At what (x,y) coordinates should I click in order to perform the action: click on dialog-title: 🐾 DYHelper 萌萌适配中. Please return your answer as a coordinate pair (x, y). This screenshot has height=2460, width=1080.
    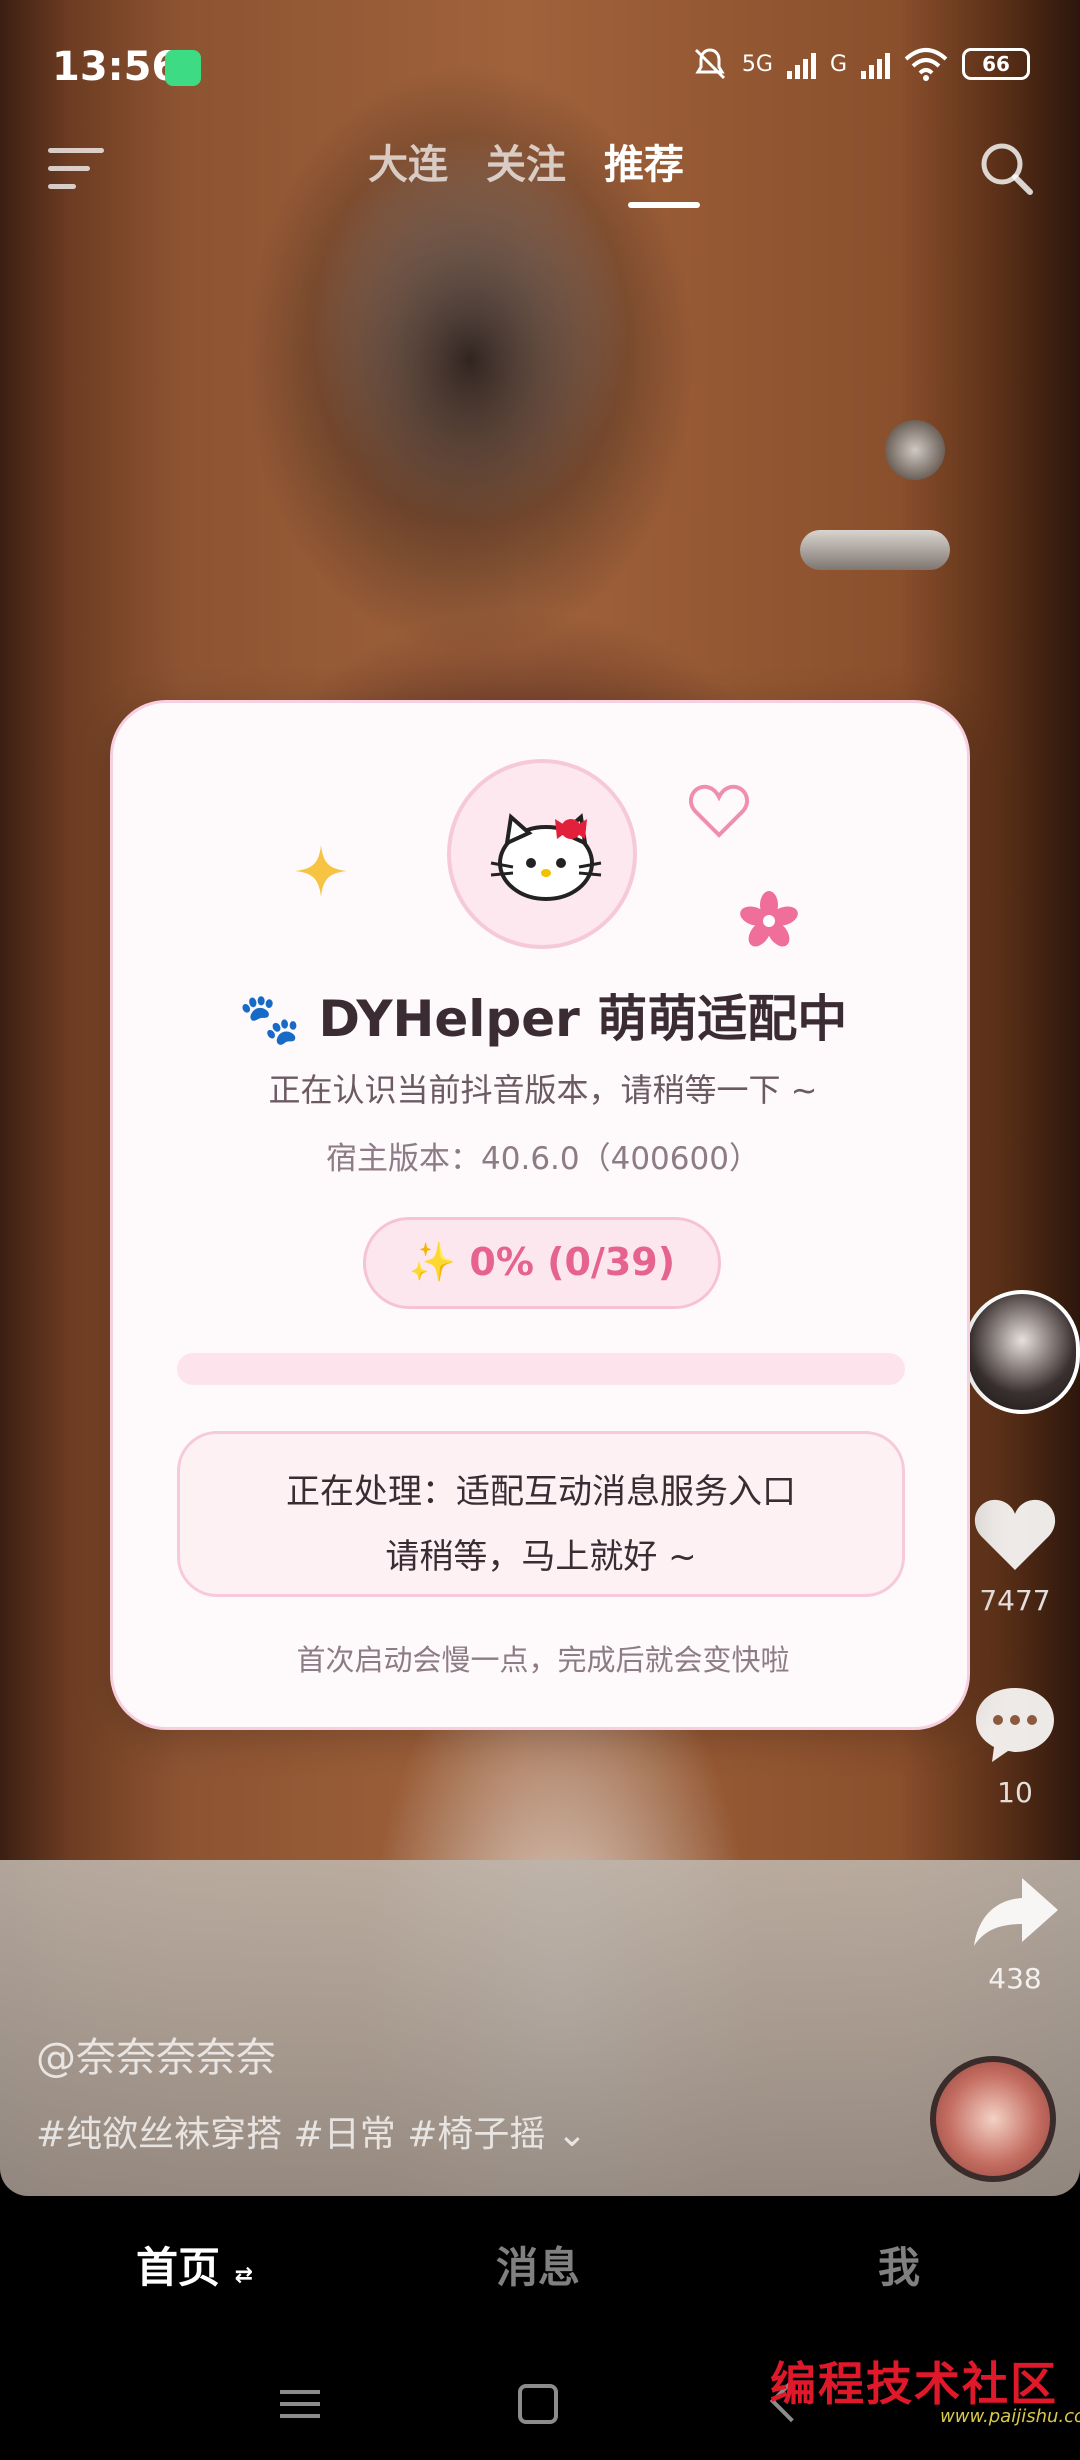
    Looking at the image, I should click on (543, 1019).